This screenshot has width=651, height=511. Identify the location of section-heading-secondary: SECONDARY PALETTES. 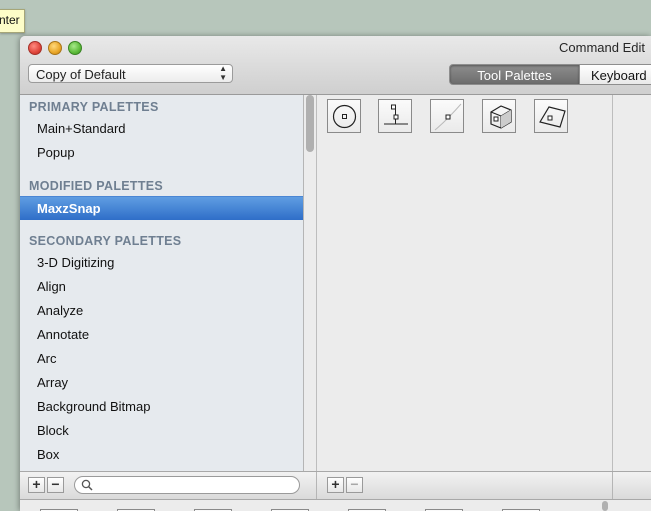
(105, 241).